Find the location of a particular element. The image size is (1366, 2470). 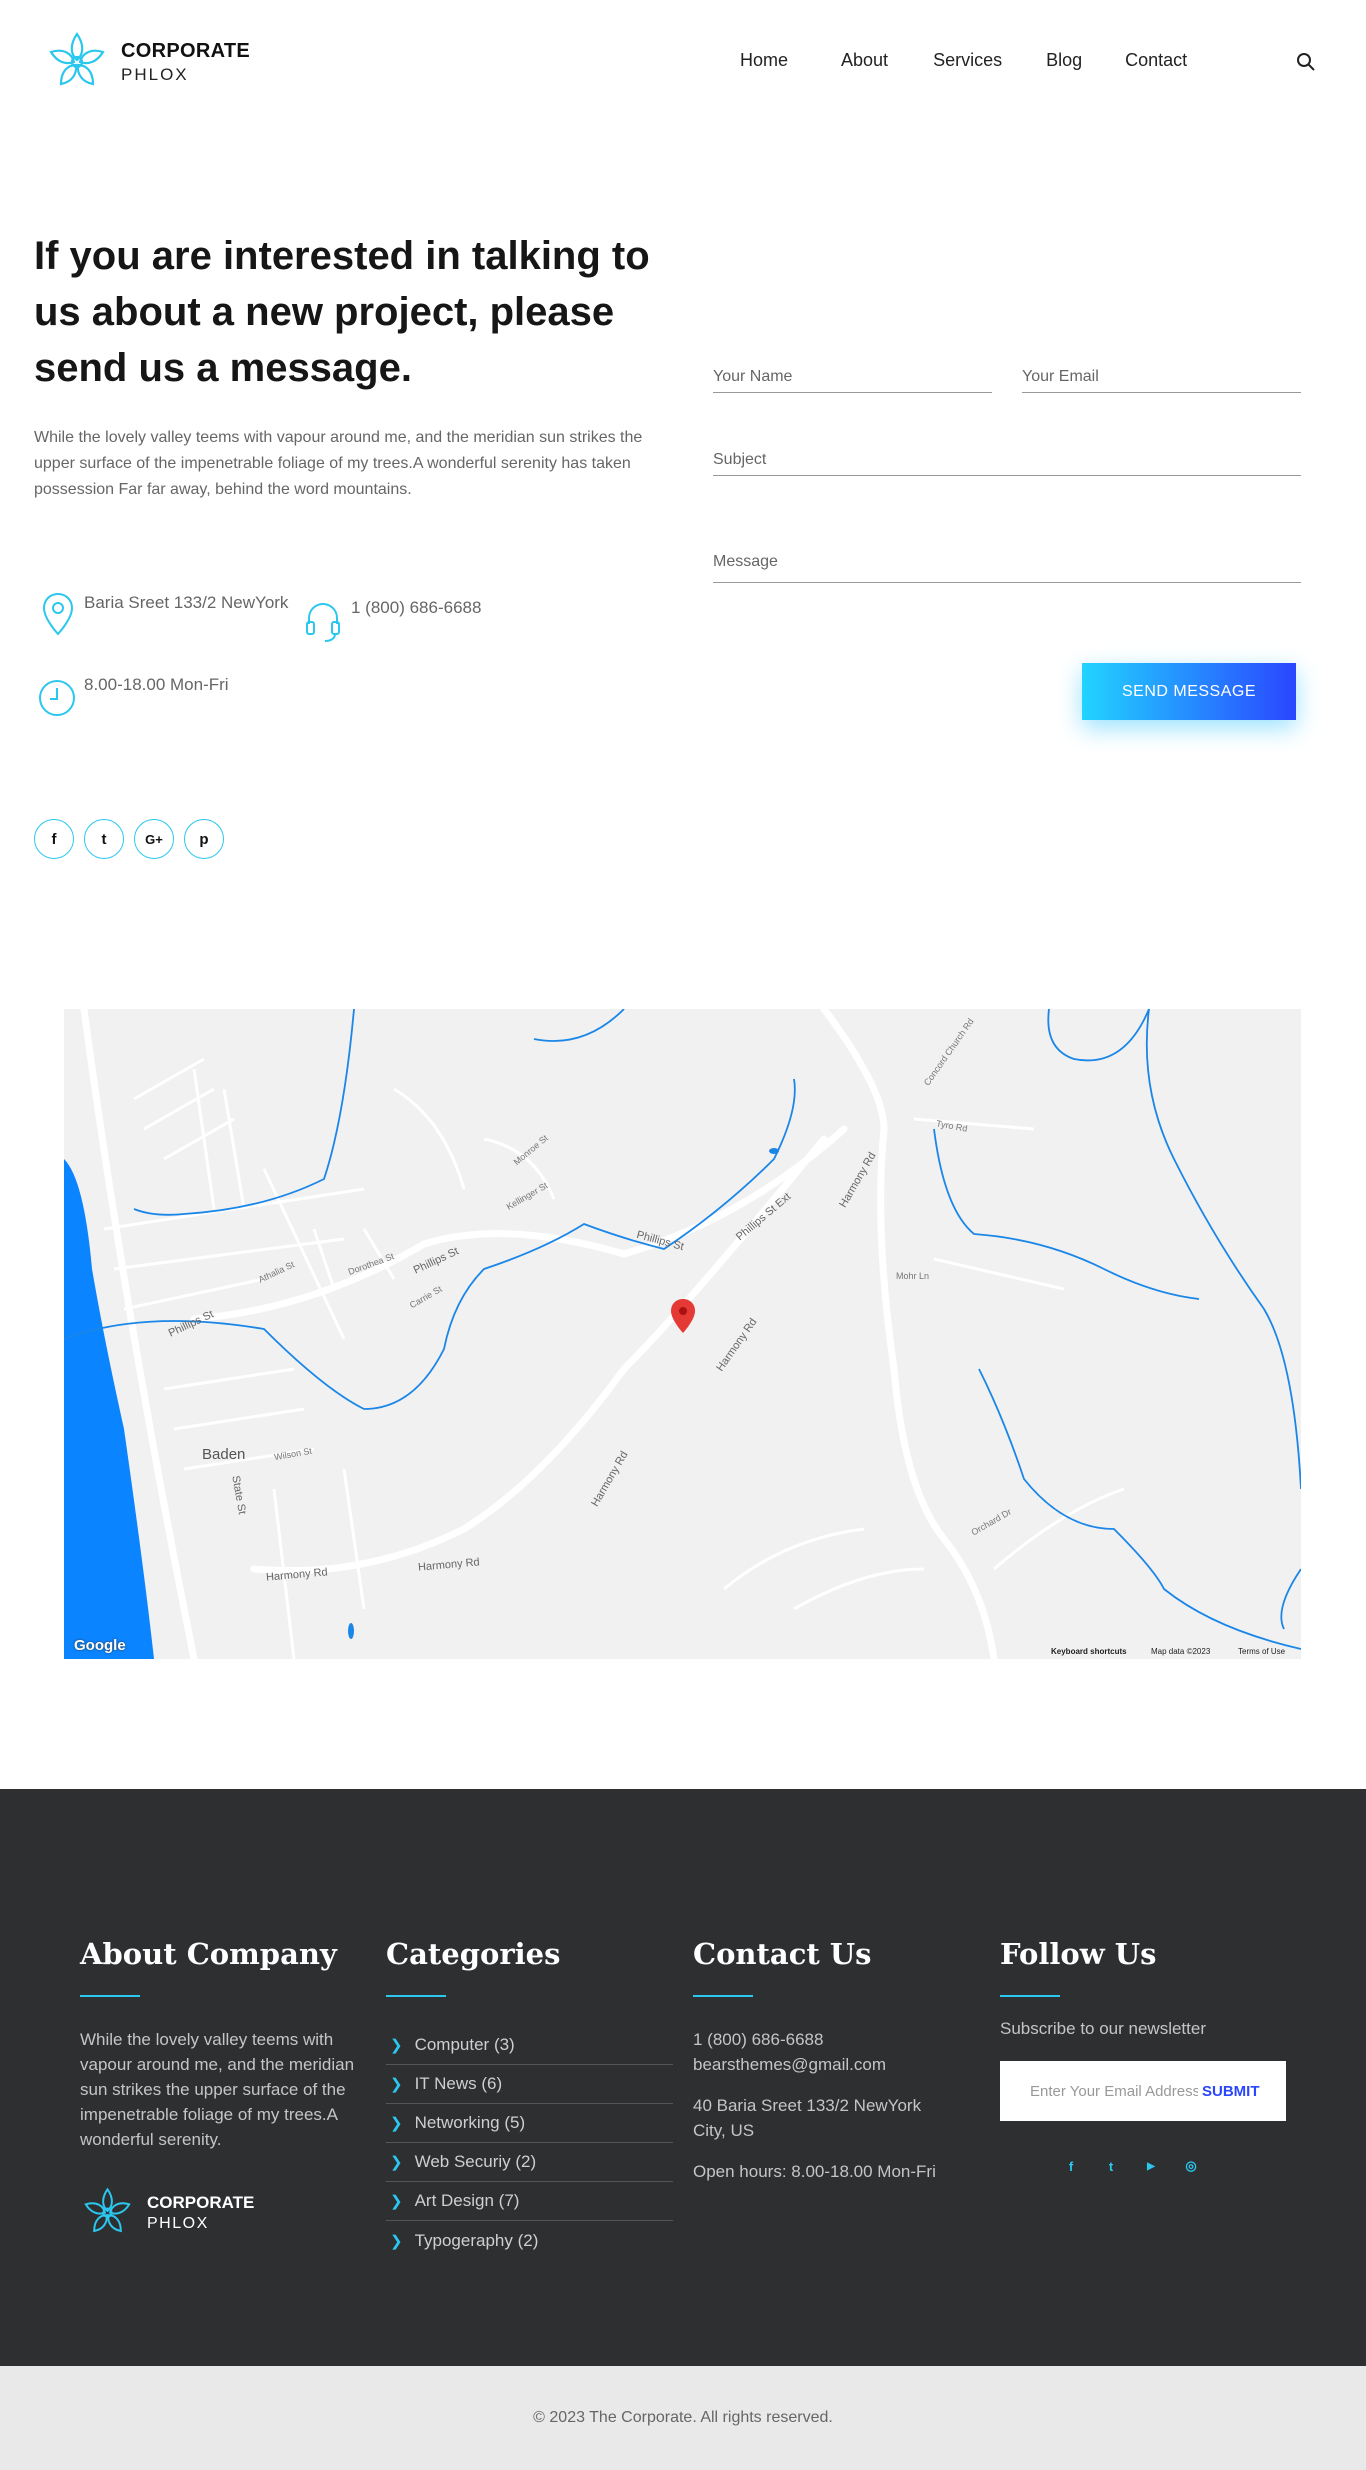

email-field: Your Email is located at coordinates (1161, 380).